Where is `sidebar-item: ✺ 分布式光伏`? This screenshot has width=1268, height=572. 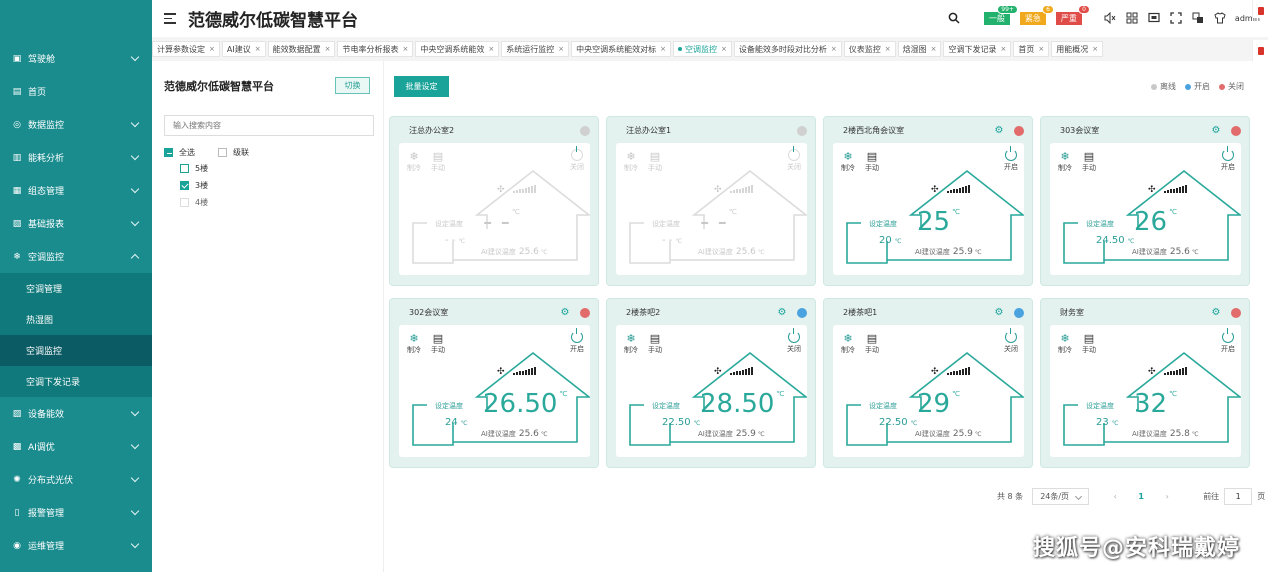
sidebar-item: ✺ 分布式光伏 is located at coordinates (76, 479).